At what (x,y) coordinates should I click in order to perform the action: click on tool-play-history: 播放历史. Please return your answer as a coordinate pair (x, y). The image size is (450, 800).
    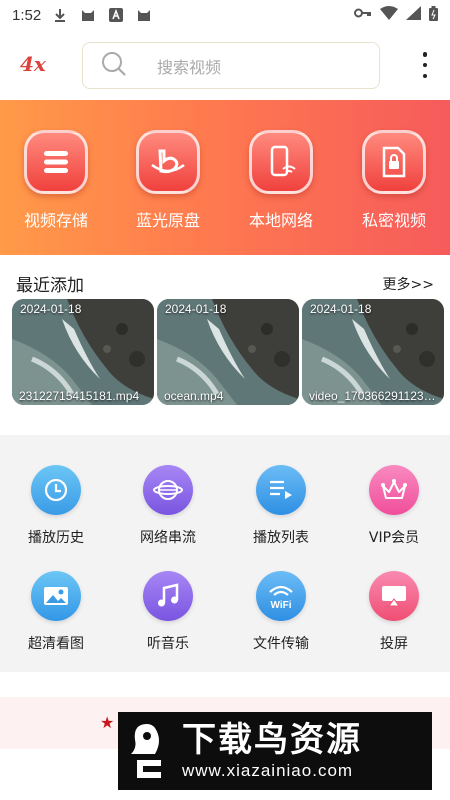
    Looking at the image, I should click on (56, 506).